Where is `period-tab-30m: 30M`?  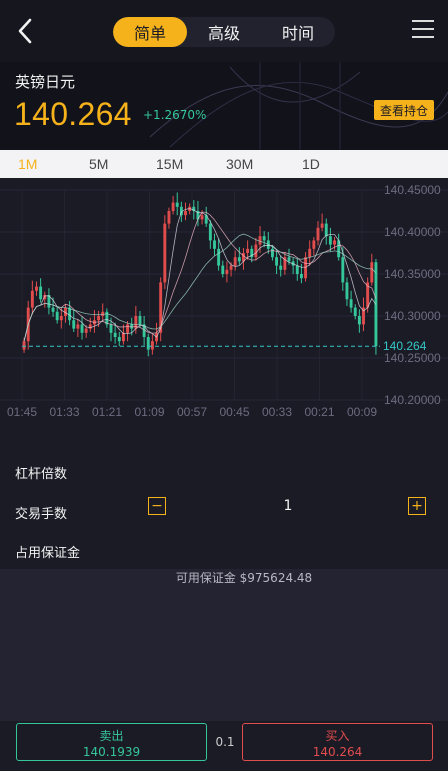
period-tab-30m: 30M is located at coordinates (239, 164).